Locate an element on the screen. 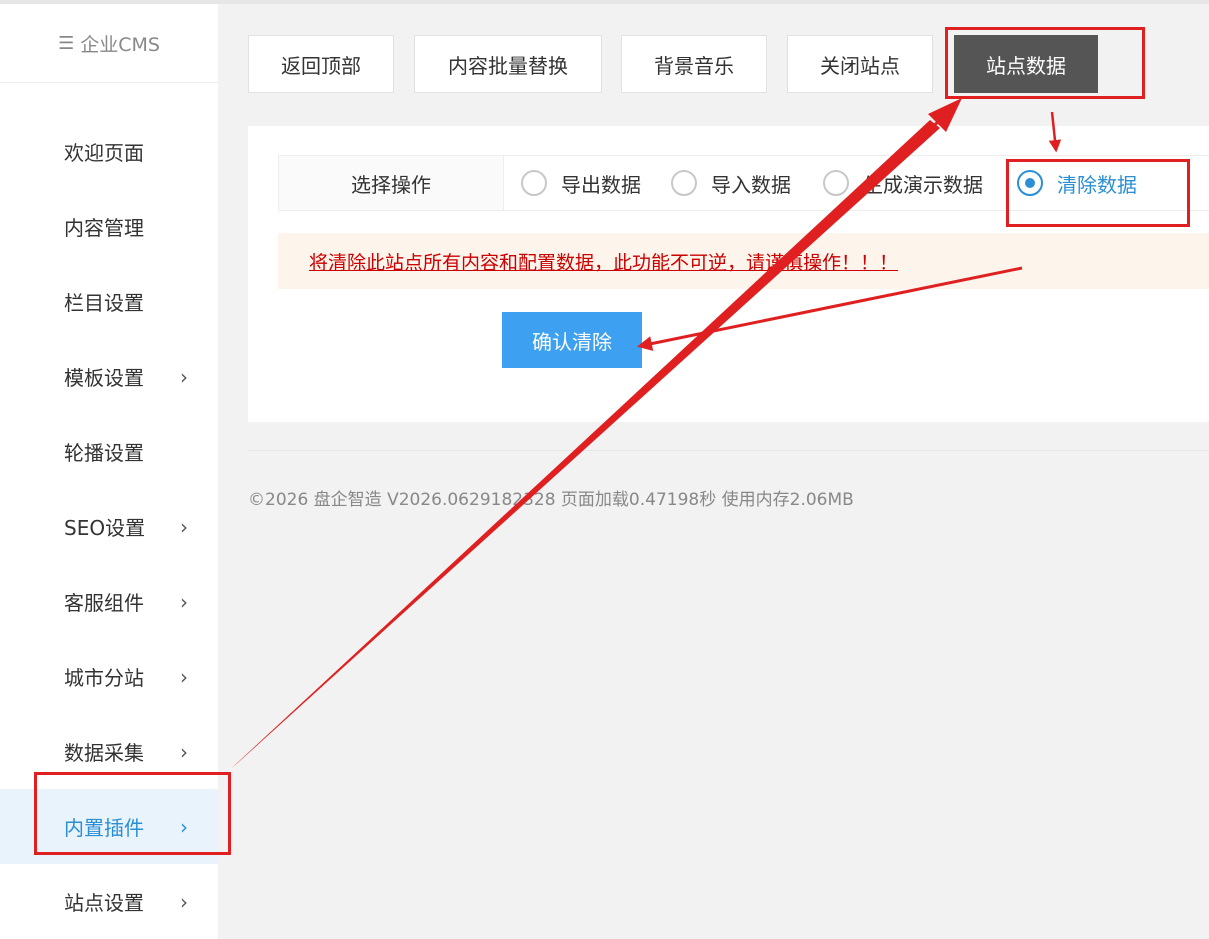 This screenshot has height=939, width=1209. sidebar-item-site-settings: 站点设置 › is located at coordinates (109, 901).